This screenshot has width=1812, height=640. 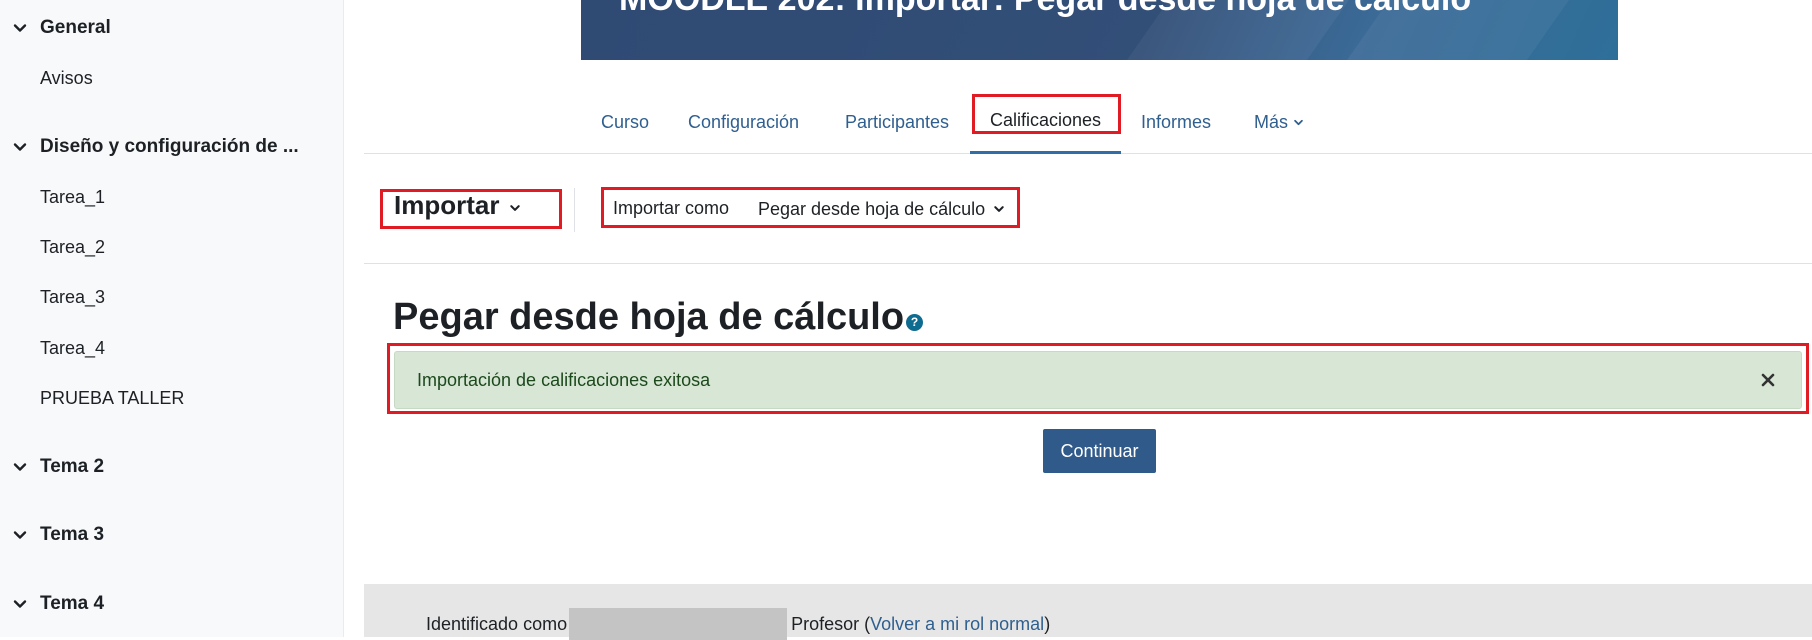 I want to click on page-heading-text: Pegar desde hoja de cálculo, so click(x=649, y=317).